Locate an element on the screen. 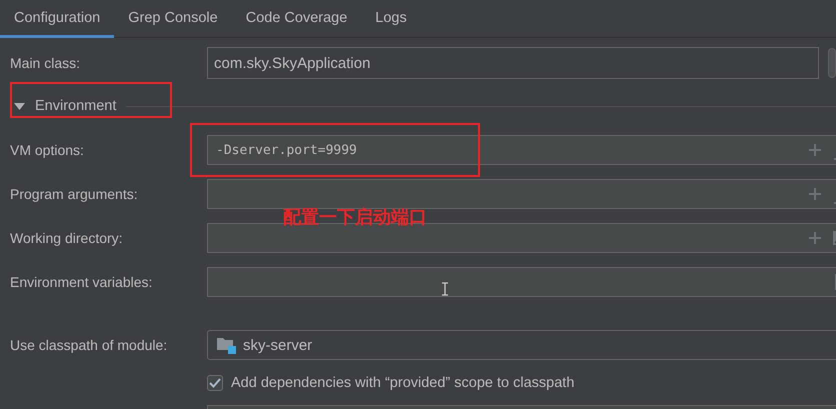 Image resolution: width=836 pixels, height=409 pixels. section-toggle: Environment is located at coordinates (58, 106).